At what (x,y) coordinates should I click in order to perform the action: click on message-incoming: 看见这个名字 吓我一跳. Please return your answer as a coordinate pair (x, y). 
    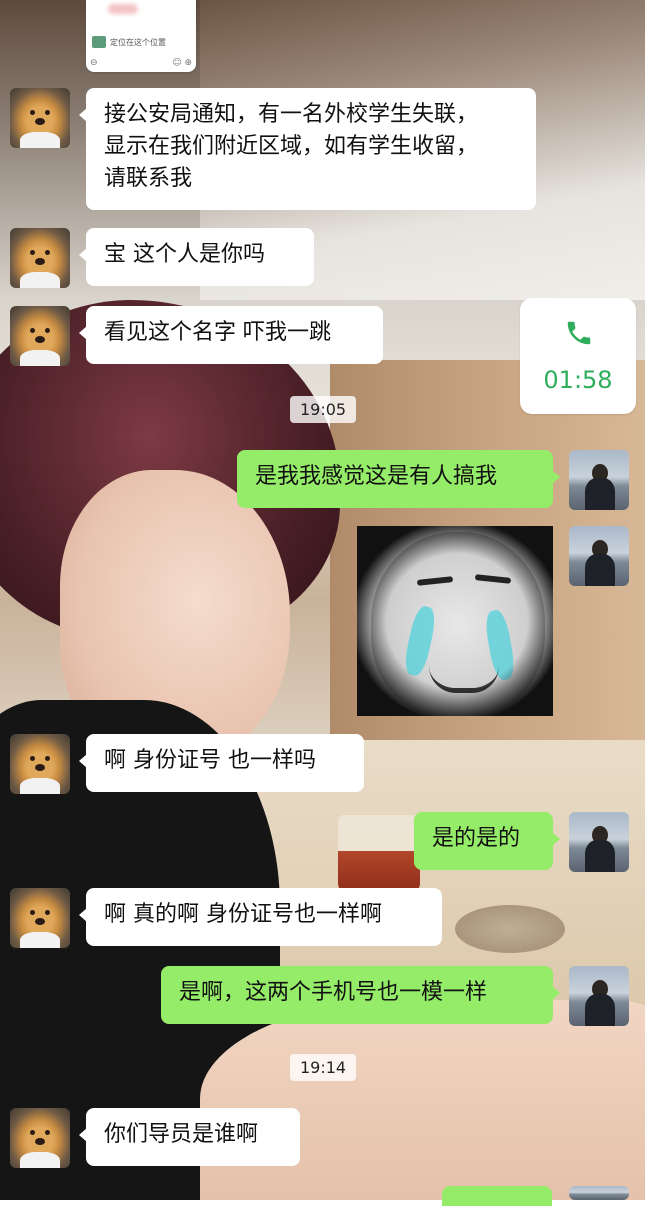
    Looking at the image, I should click on (231, 335).